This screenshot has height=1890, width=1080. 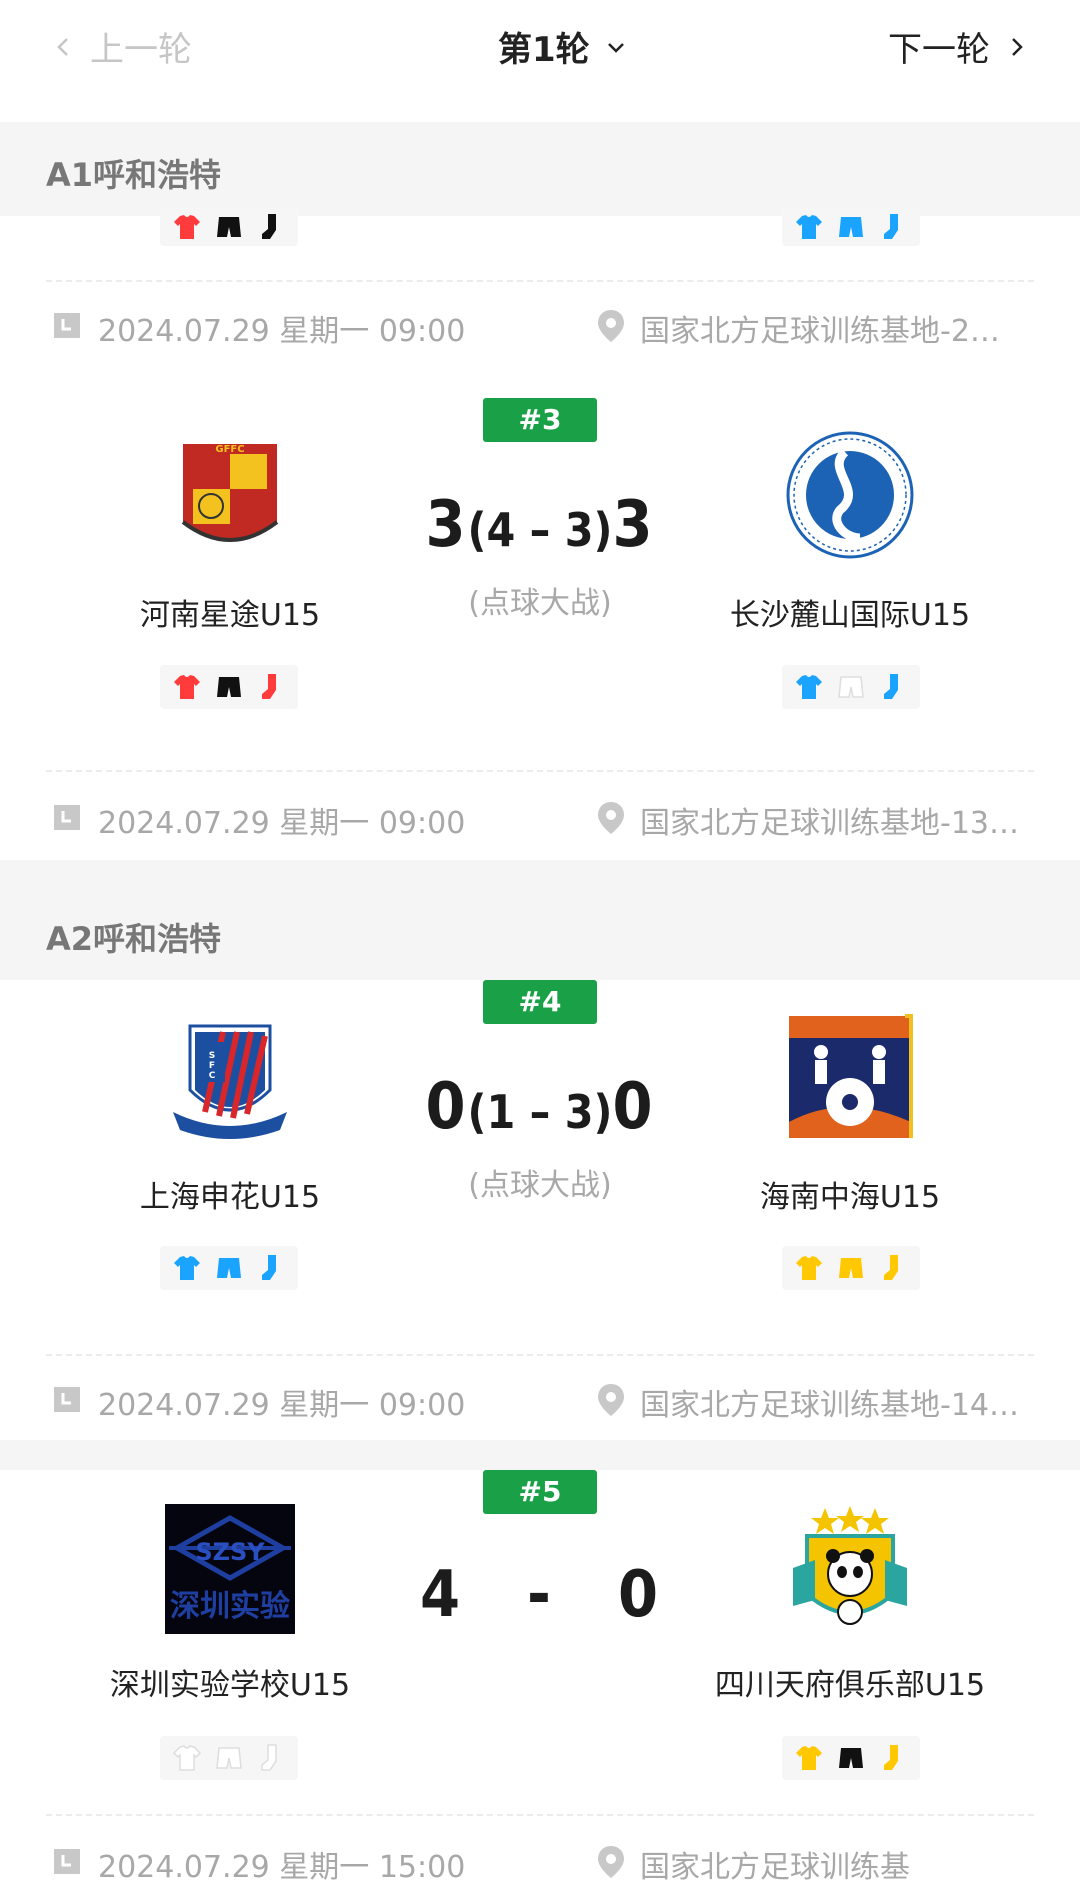 What do you see at coordinates (230, 1194) in the screenshot?
I see `home-team-name: 上海申花U15` at bounding box center [230, 1194].